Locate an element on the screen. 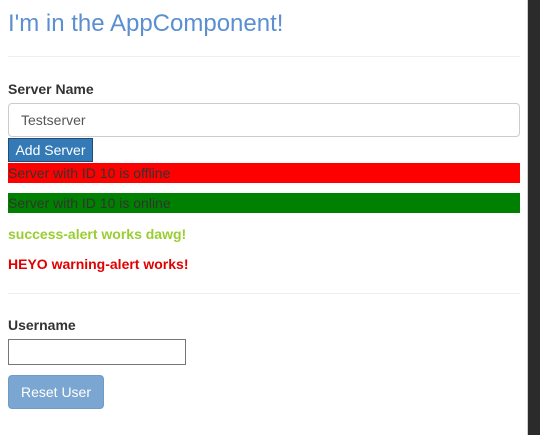 The height and width of the screenshot is (435, 540). middle-divider is located at coordinates (264, 293).